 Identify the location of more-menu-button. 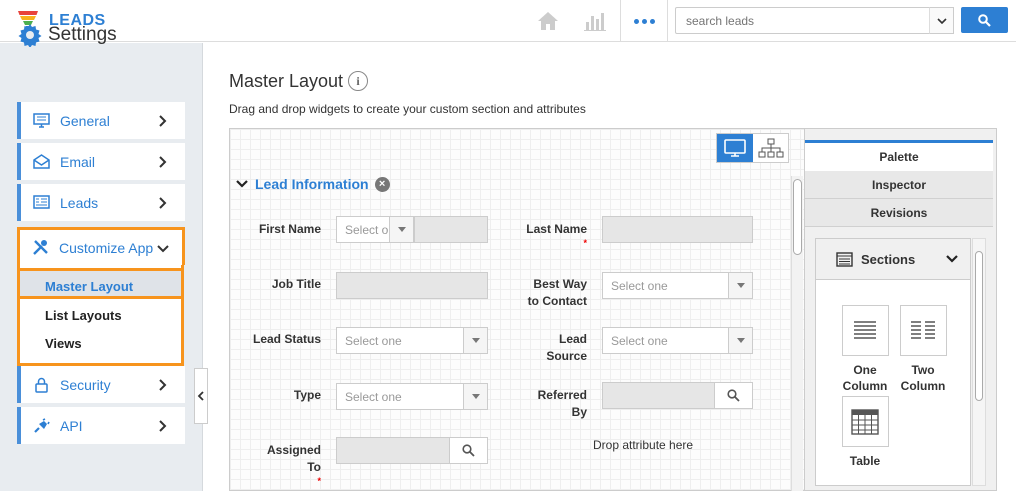
(644, 21).